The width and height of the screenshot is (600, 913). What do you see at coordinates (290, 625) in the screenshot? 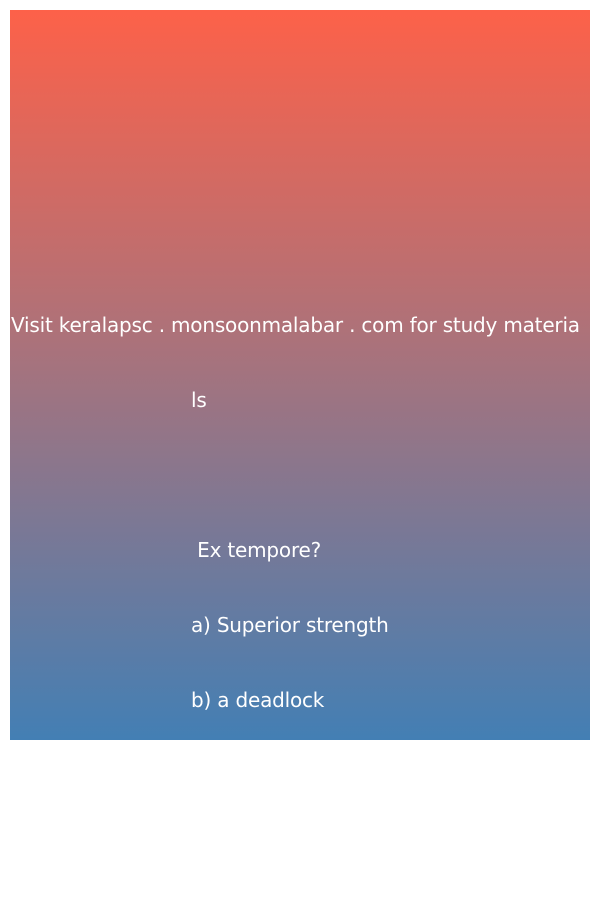
I see `option-a: a) Superior strength` at bounding box center [290, 625].